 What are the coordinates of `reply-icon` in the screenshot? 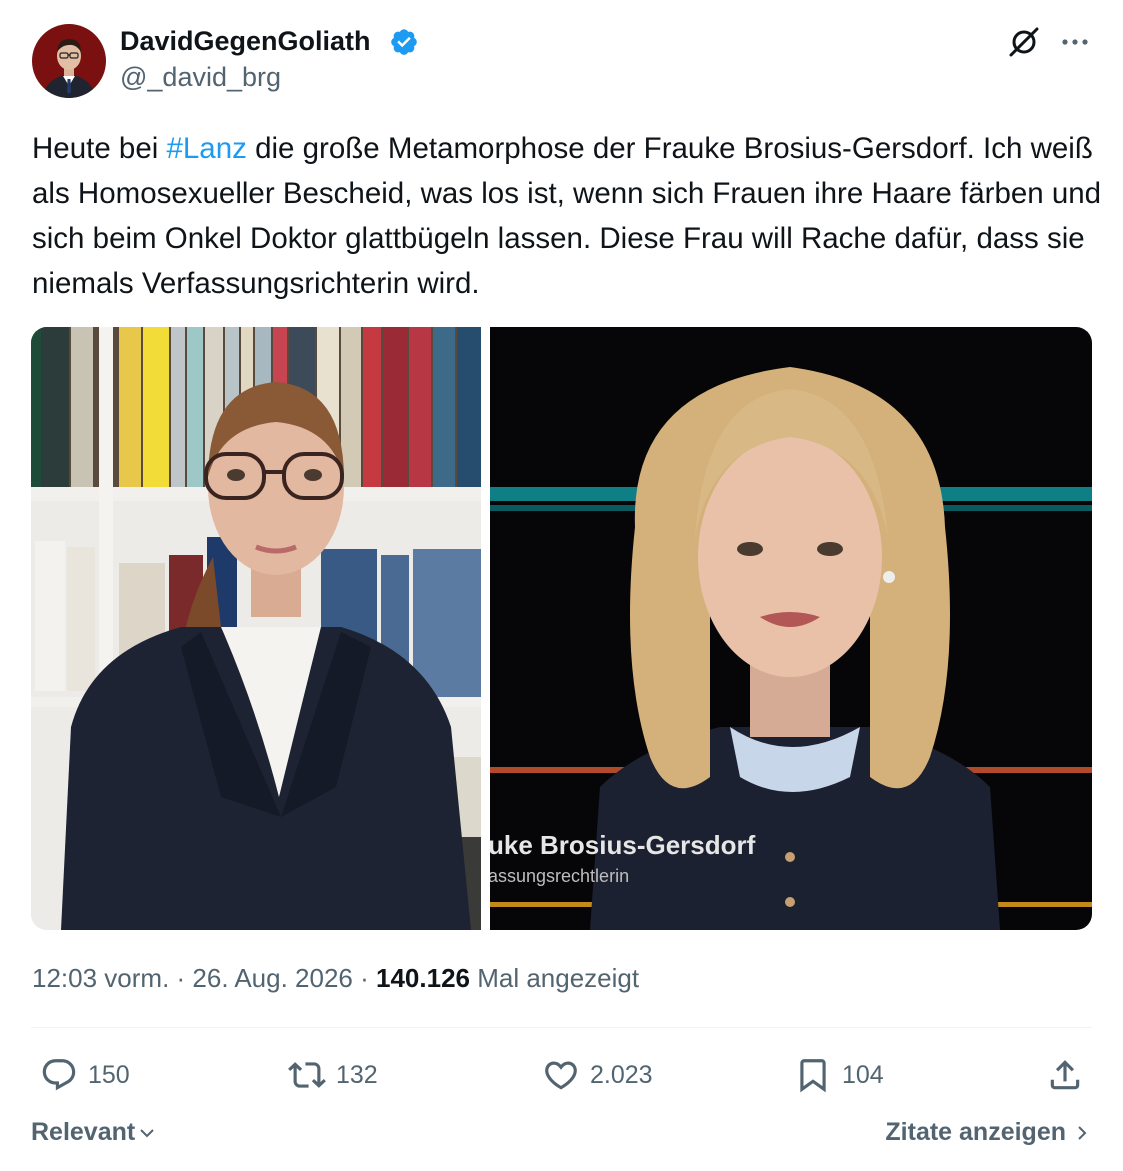 It's located at (59, 1075).